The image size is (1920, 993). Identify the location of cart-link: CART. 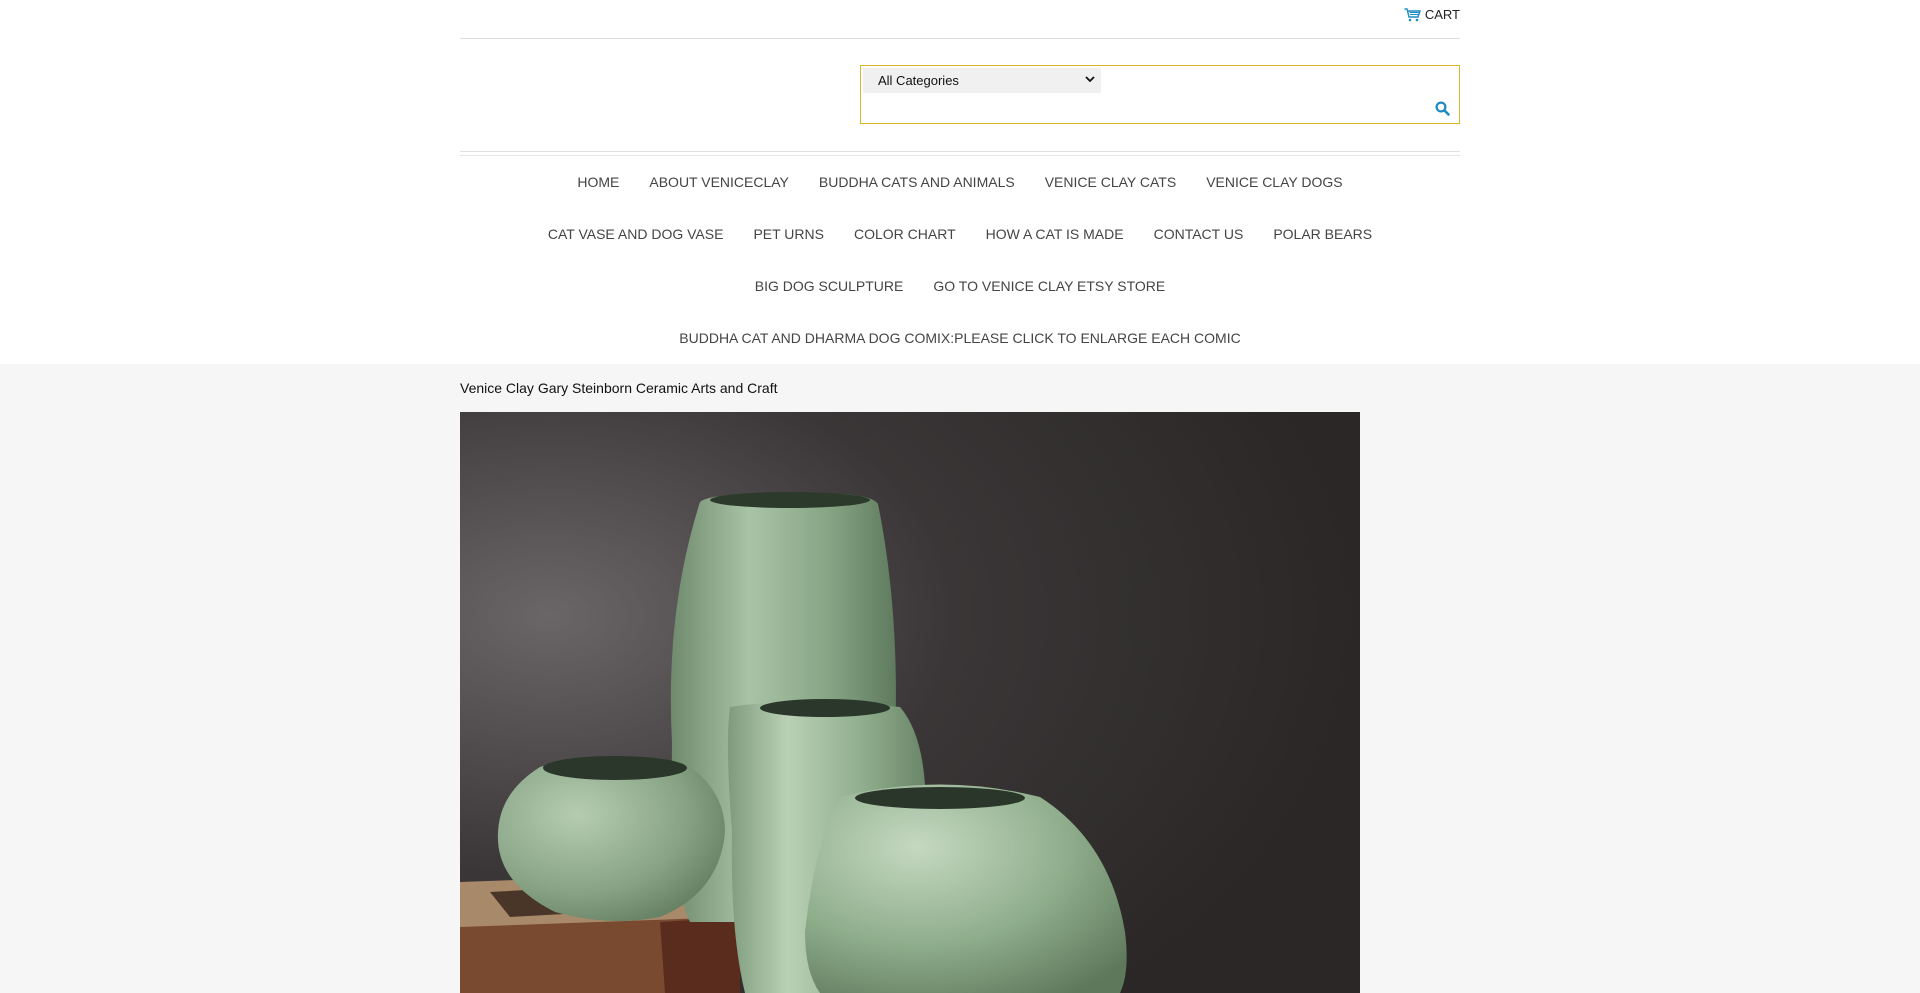
(1432, 14).